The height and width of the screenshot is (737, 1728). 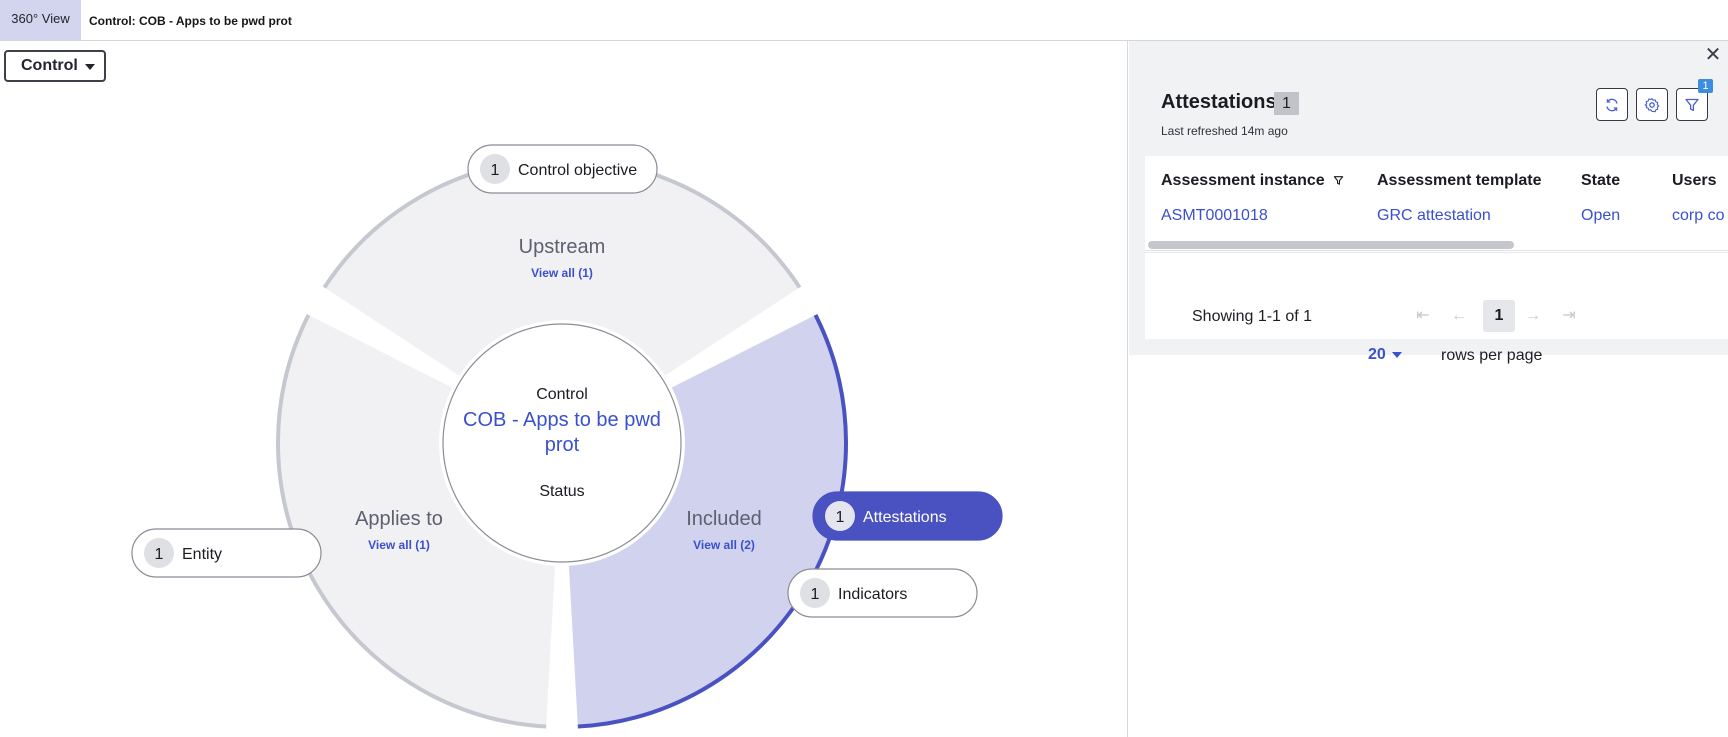 I want to click on center-name-line: COB - Apps to be pwd, so click(x=562, y=420).